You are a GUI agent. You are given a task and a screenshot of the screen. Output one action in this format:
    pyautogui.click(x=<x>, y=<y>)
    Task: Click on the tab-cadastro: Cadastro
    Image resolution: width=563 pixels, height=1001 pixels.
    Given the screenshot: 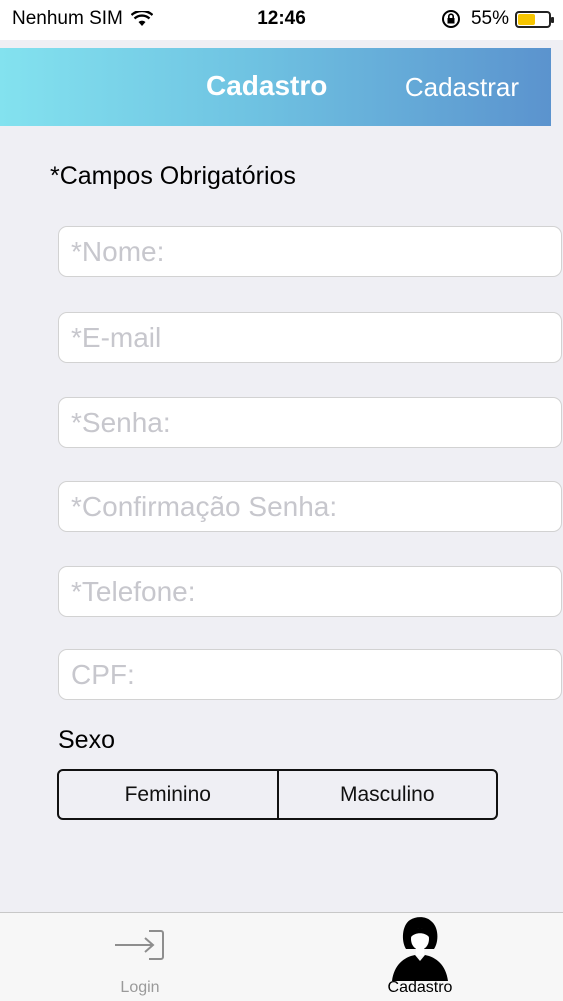 What is the action you would take?
    pyautogui.click(x=420, y=957)
    